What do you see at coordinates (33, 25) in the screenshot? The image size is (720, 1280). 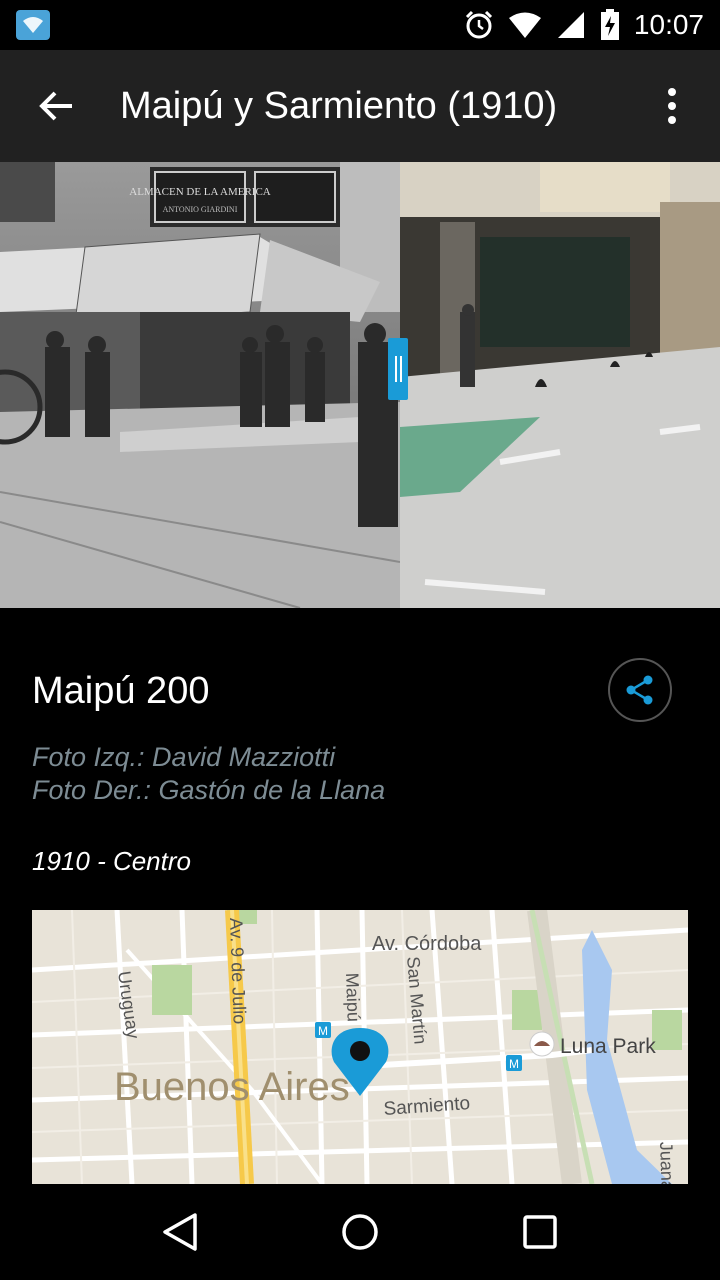 I see `wifi-notification-icon` at bounding box center [33, 25].